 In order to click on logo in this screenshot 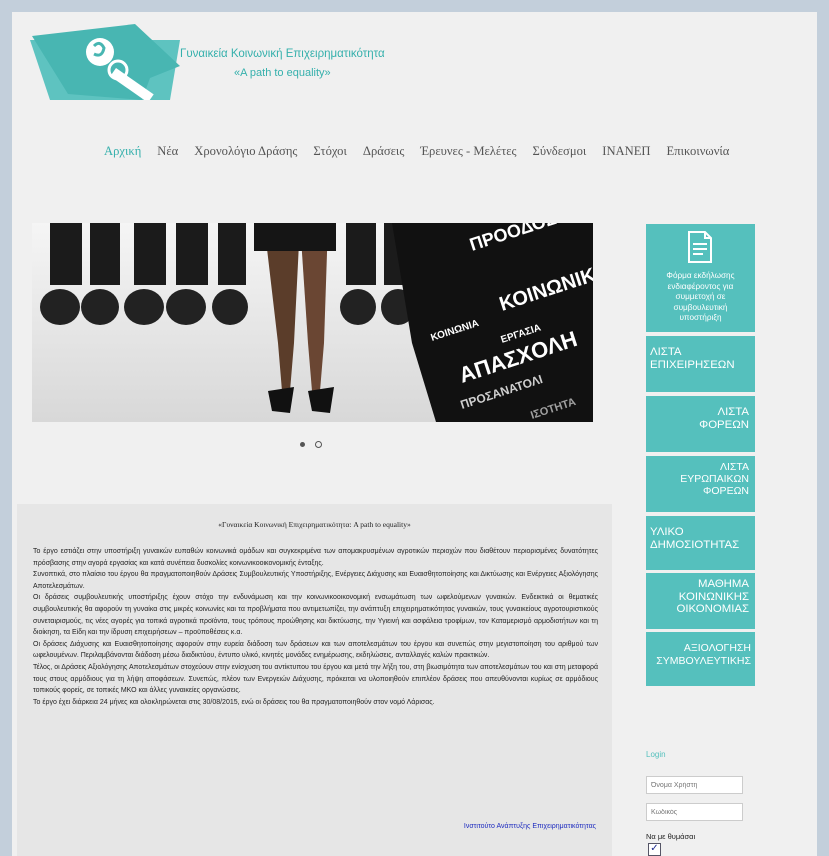, I will do `click(105, 61)`.